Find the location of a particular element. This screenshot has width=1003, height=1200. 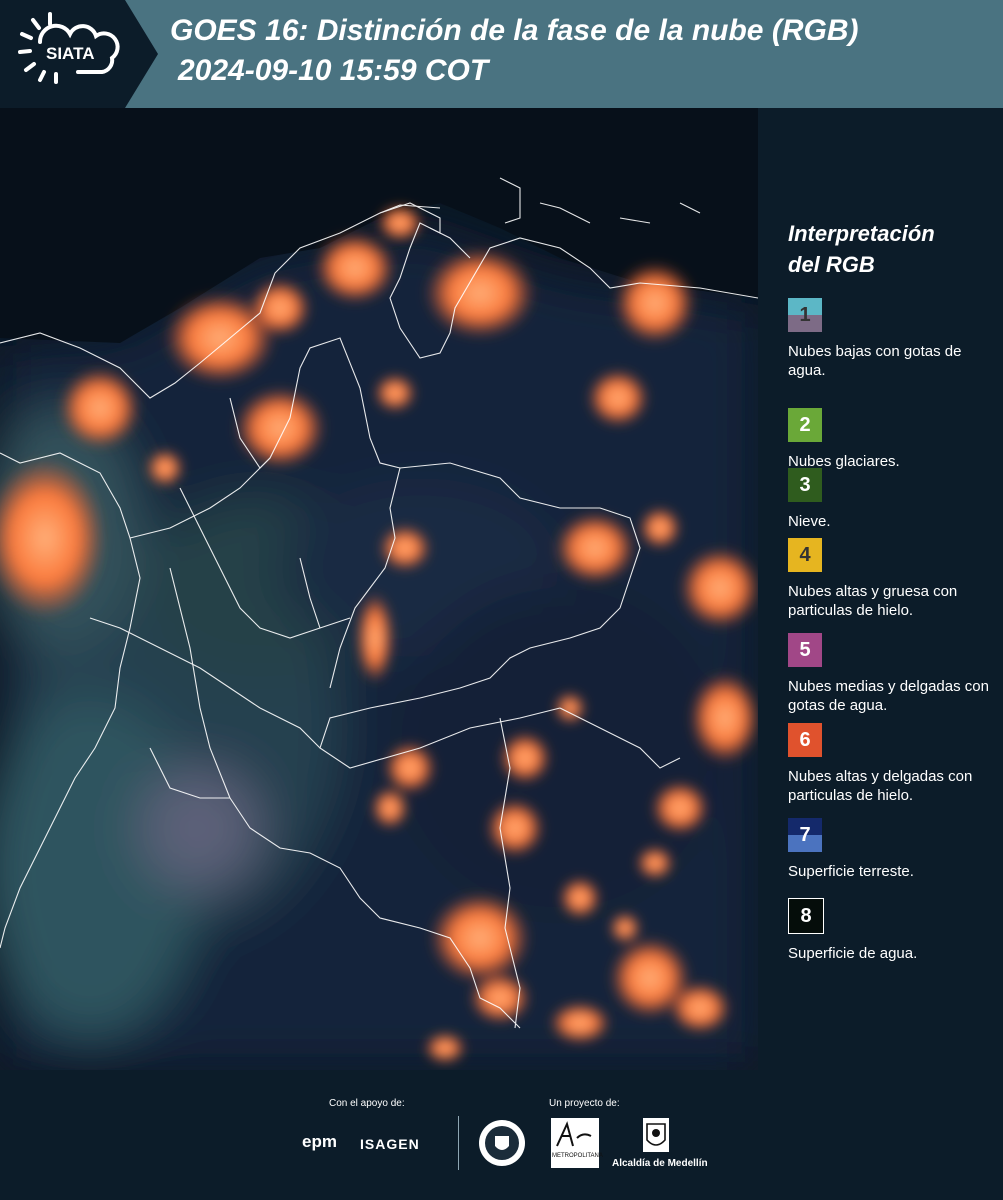

legend-item: 7 Superficie terreste. is located at coordinates (895, 849).